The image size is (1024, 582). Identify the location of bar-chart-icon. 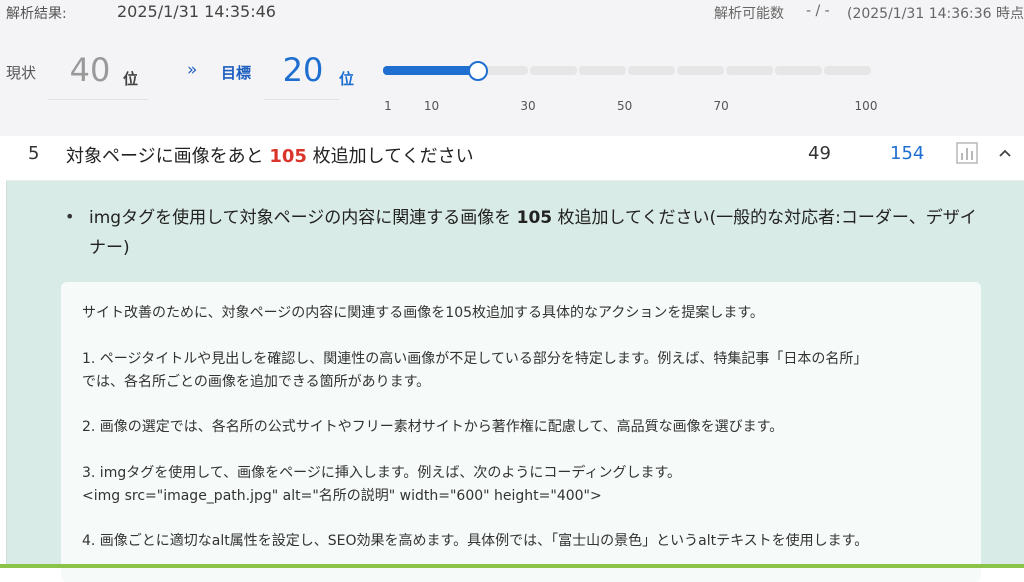
(967, 153).